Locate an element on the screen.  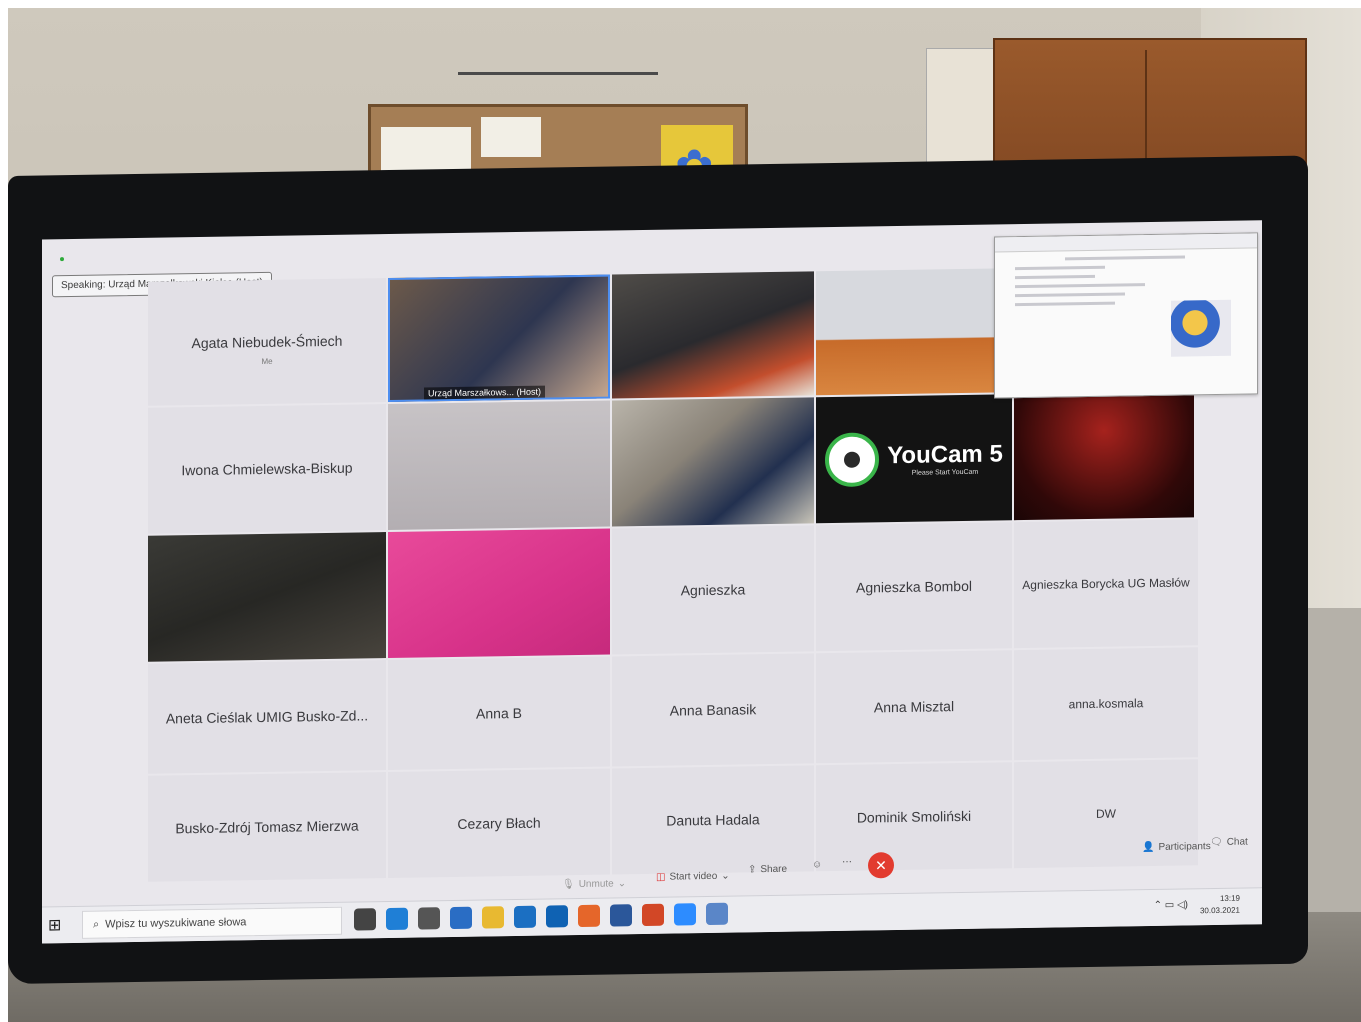
participant-video-youcam: YouCam 5 Please Start YouCam is located at coordinates (914, 459).